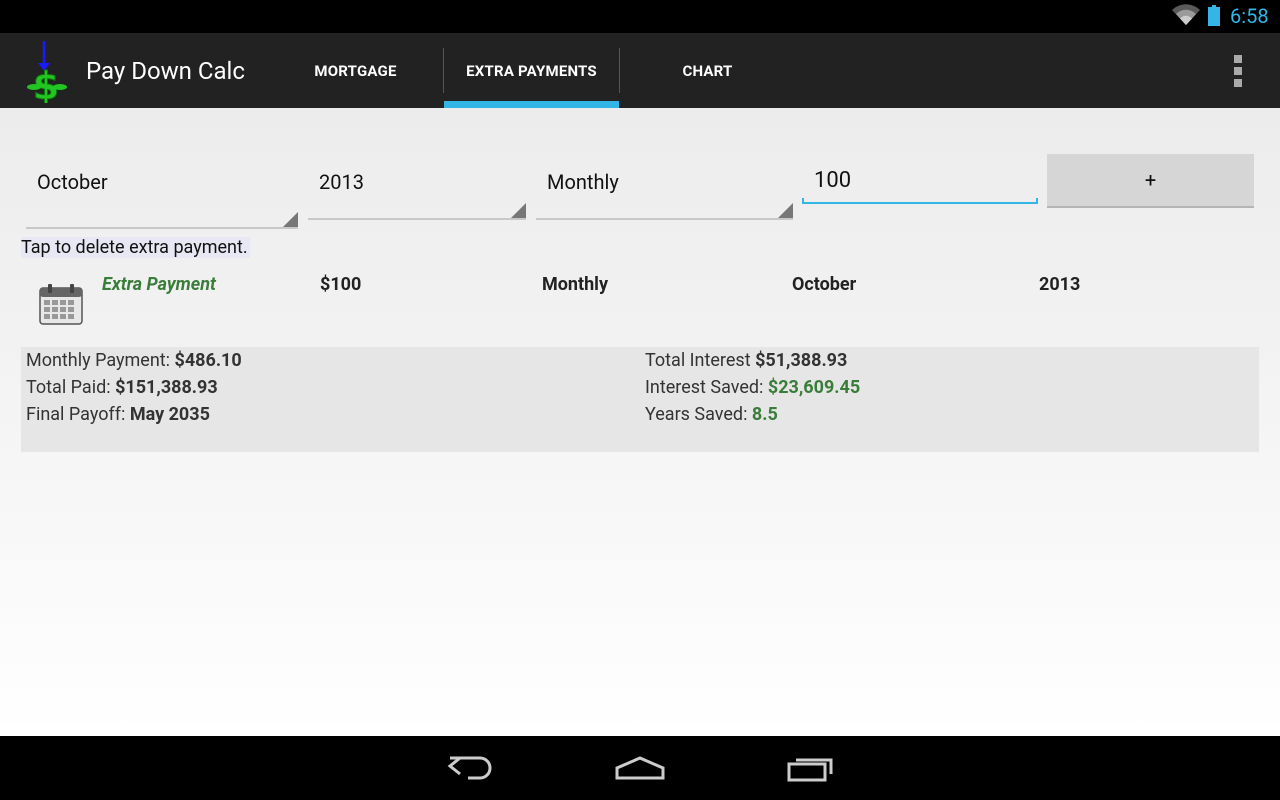  I want to click on years-saved-line: Years Saved: 8.5, so click(711, 414).